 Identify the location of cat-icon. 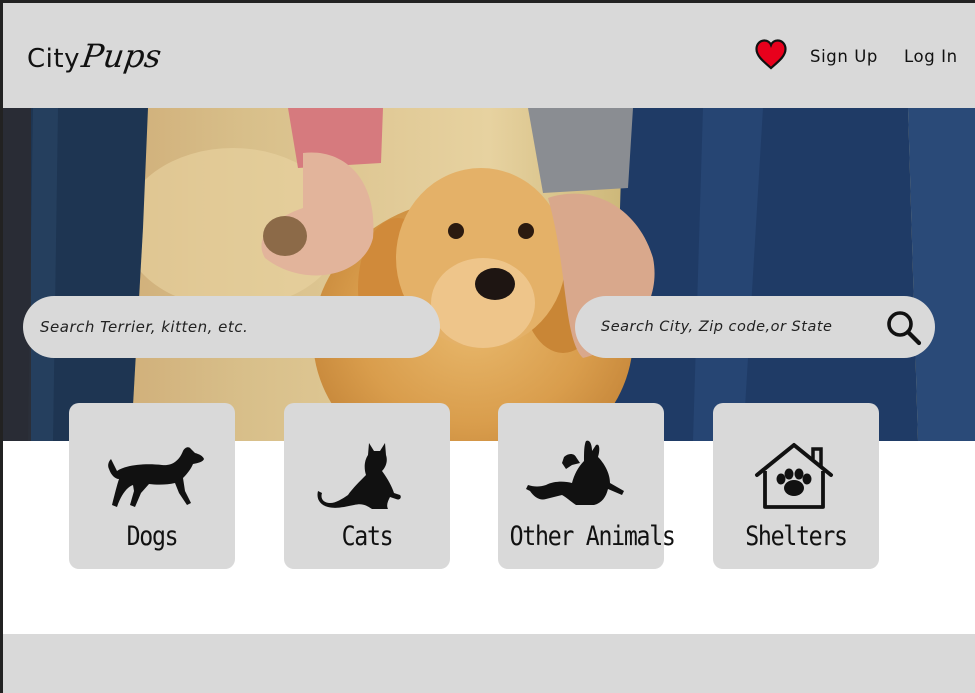
(359, 476).